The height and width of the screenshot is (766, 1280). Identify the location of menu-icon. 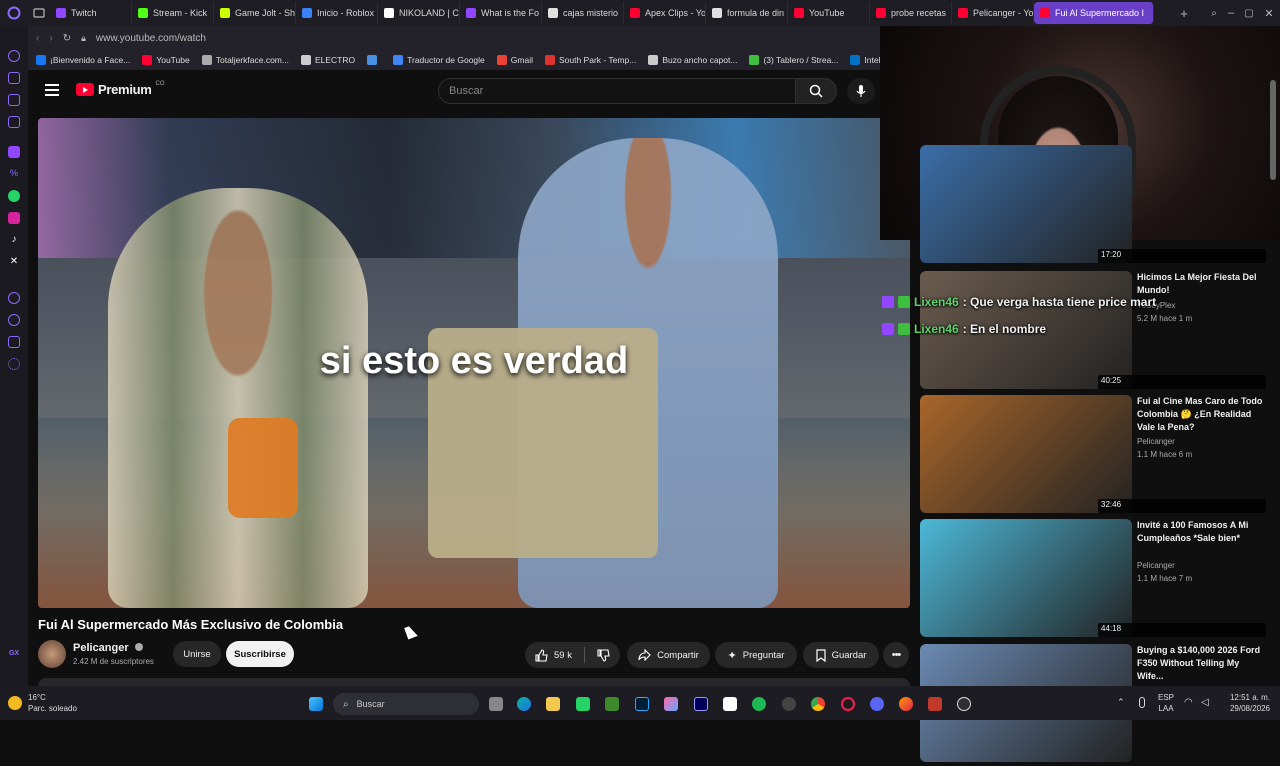
(52, 90).